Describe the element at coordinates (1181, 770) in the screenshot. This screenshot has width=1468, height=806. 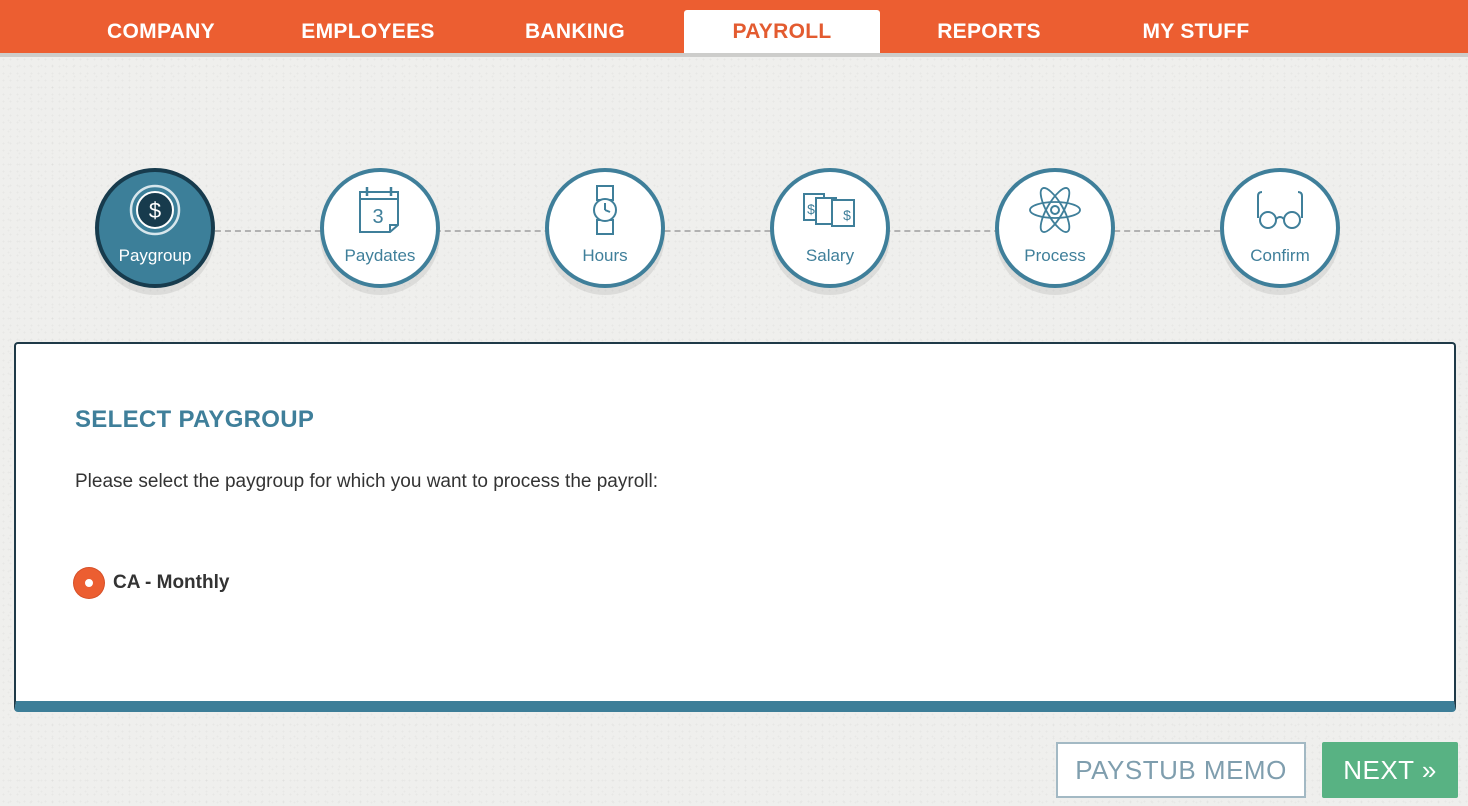
I see `paystub-memo-button: PAYSTUB MEMO` at that location.